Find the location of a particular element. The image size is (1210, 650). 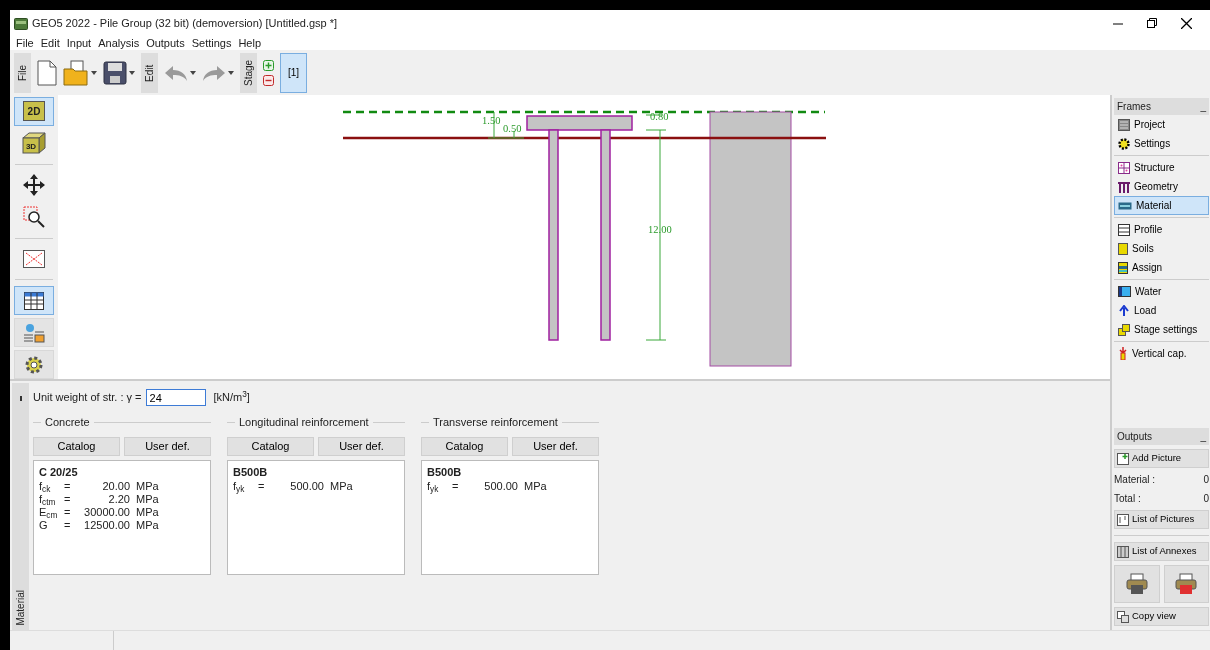

document-icon is located at coordinates (1124, 124).